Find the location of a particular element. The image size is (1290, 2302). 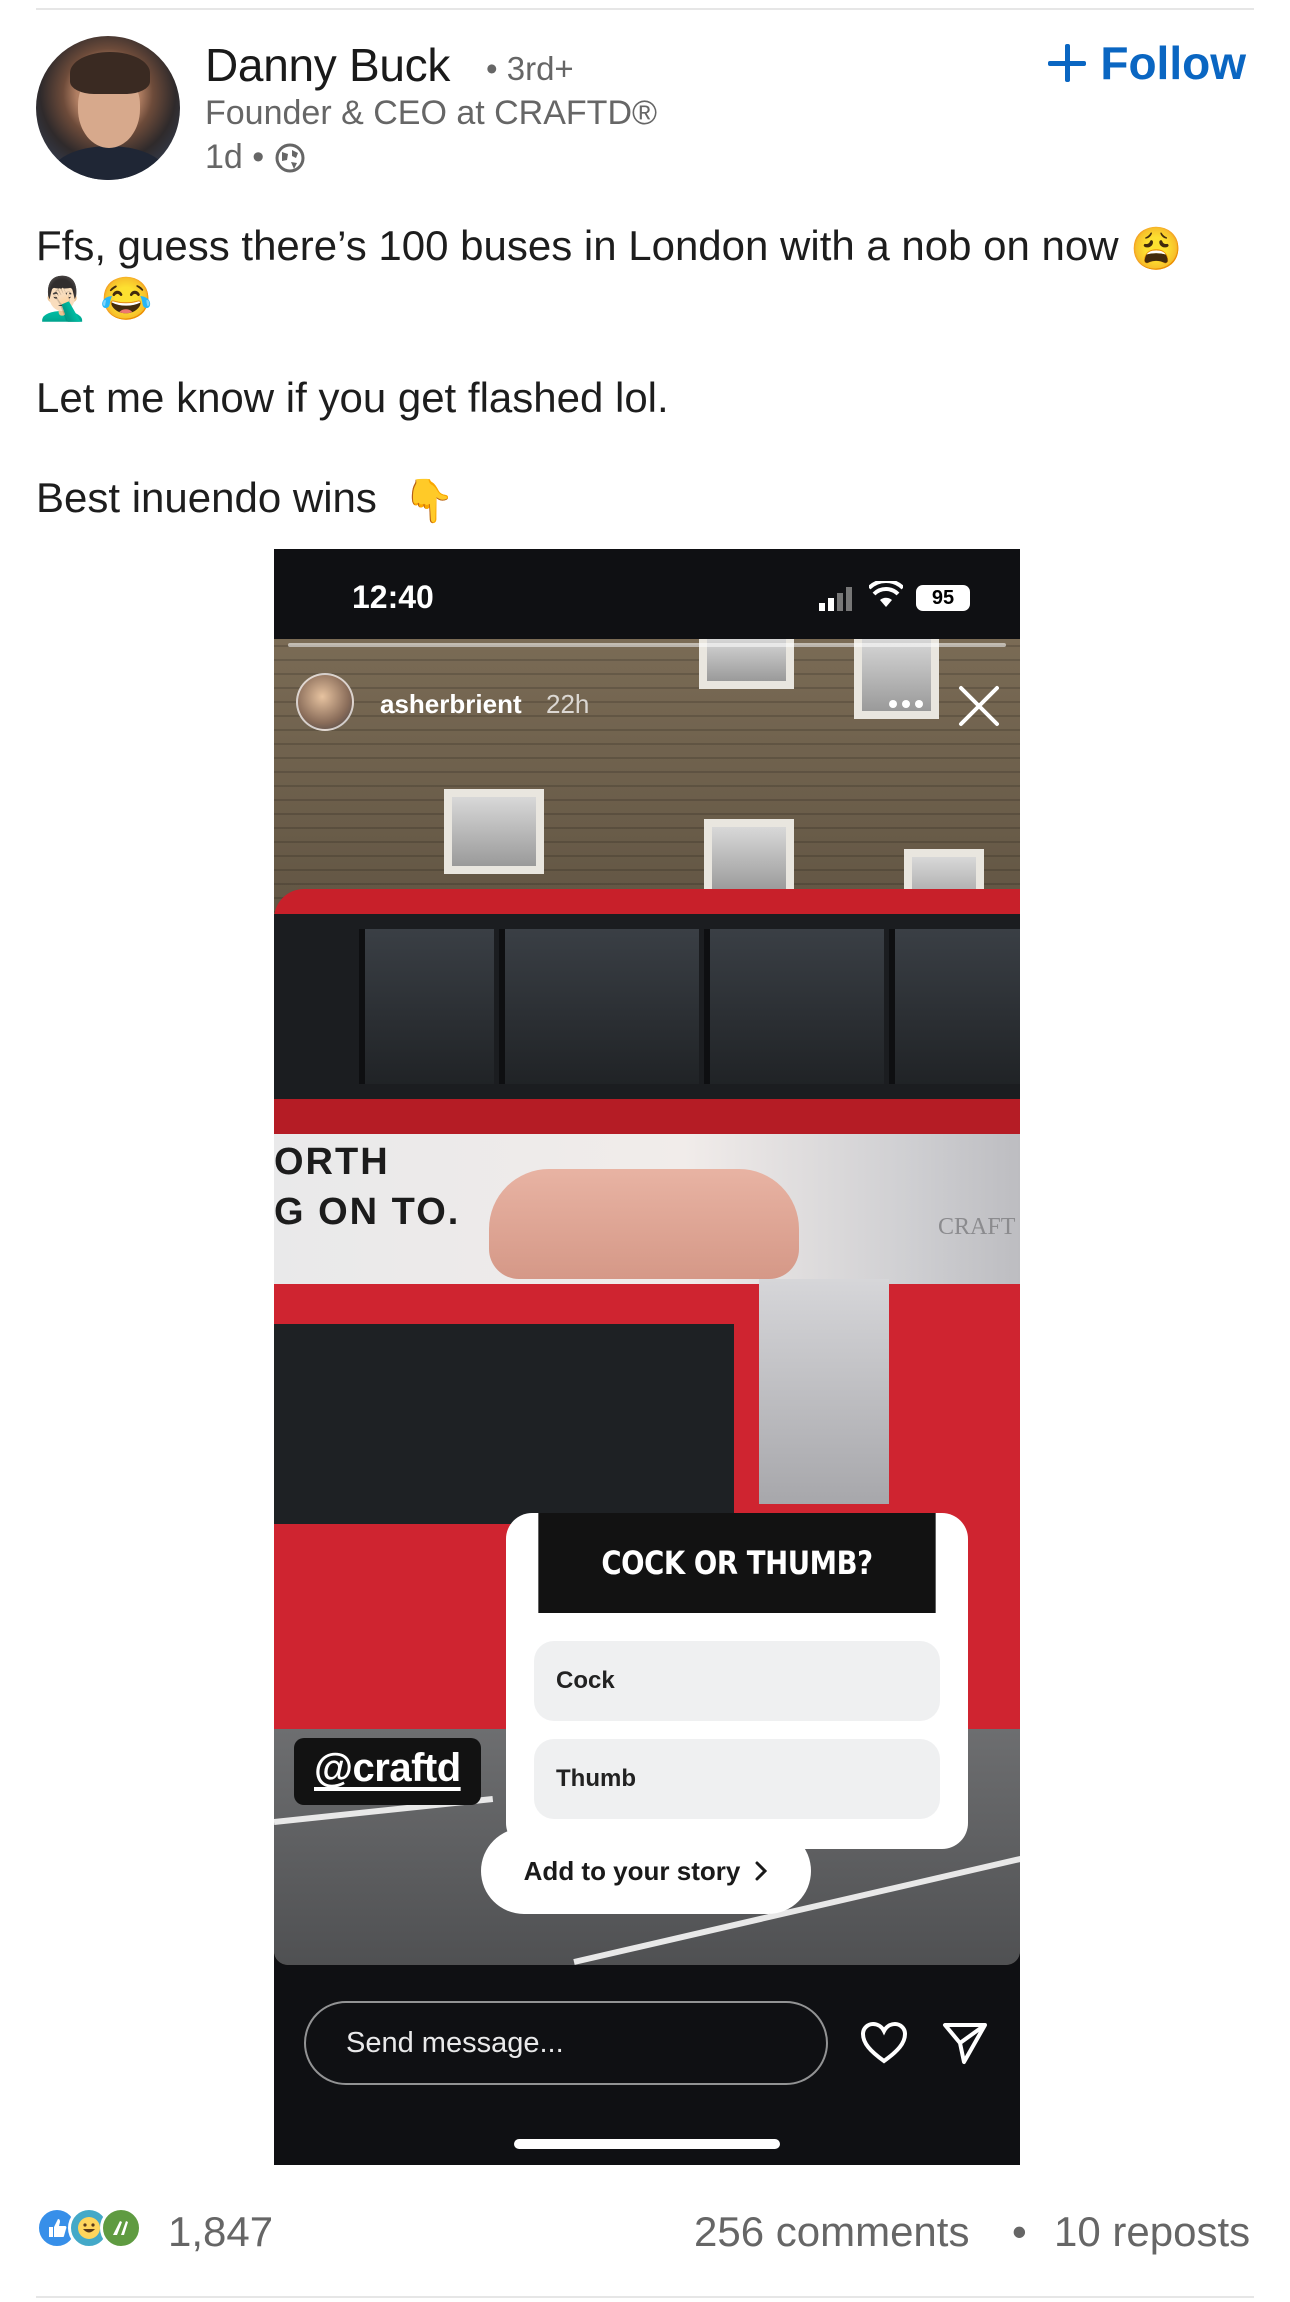

wifi-icon is located at coordinates (886, 594).